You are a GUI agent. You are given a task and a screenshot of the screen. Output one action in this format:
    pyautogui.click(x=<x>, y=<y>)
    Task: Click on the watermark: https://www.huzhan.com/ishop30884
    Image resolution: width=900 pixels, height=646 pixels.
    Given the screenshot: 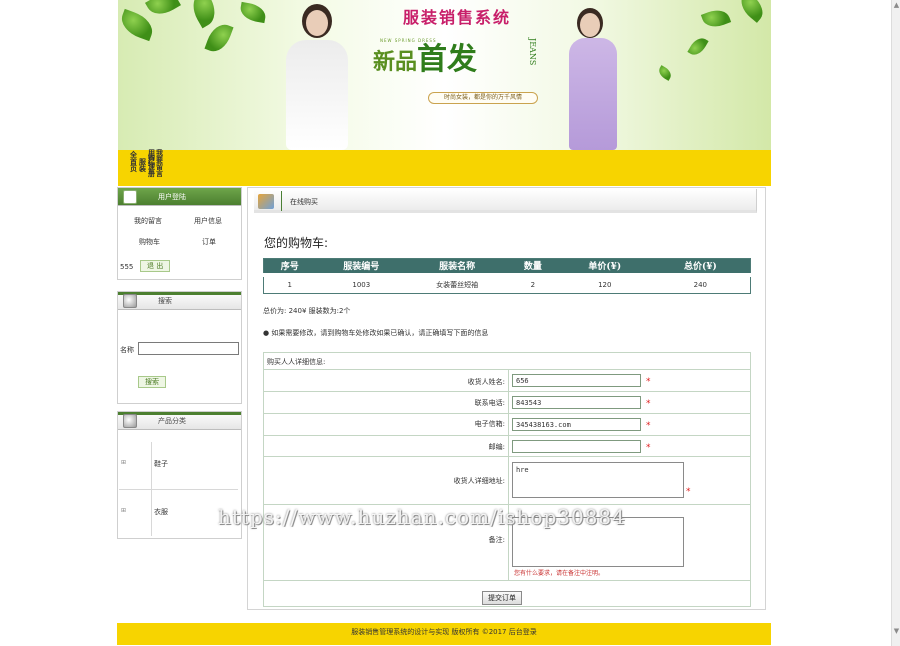 What is the action you would take?
    pyautogui.click(x=422, y=517)
    